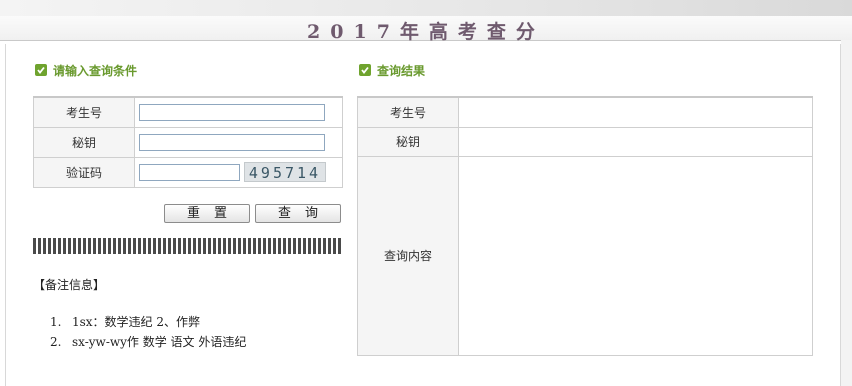  I want to click on field-row-secret-key: 秘钥, so click(188, 142).